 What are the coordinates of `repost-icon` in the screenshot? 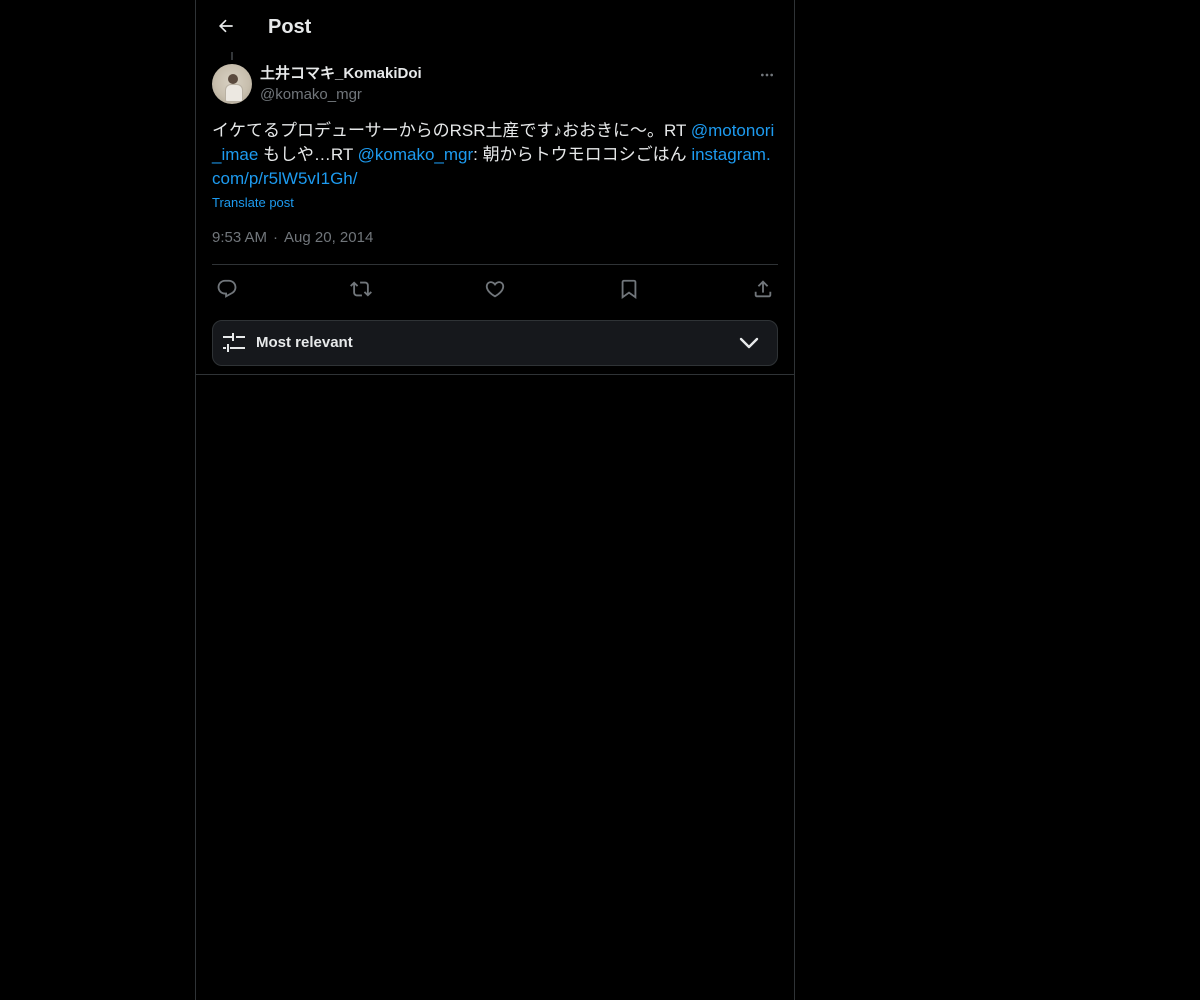 It's located at (361, 289).